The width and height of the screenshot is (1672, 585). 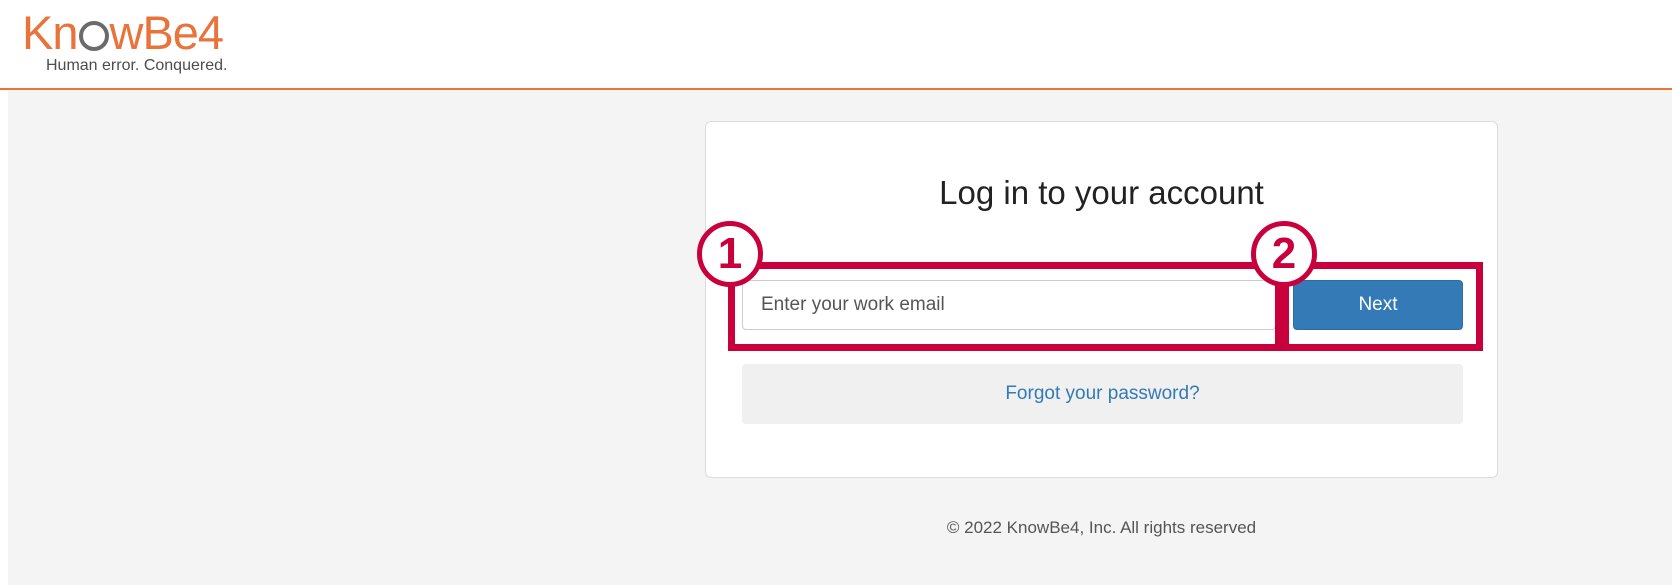 I want to click on email-input, so click(x=1009, y=305).